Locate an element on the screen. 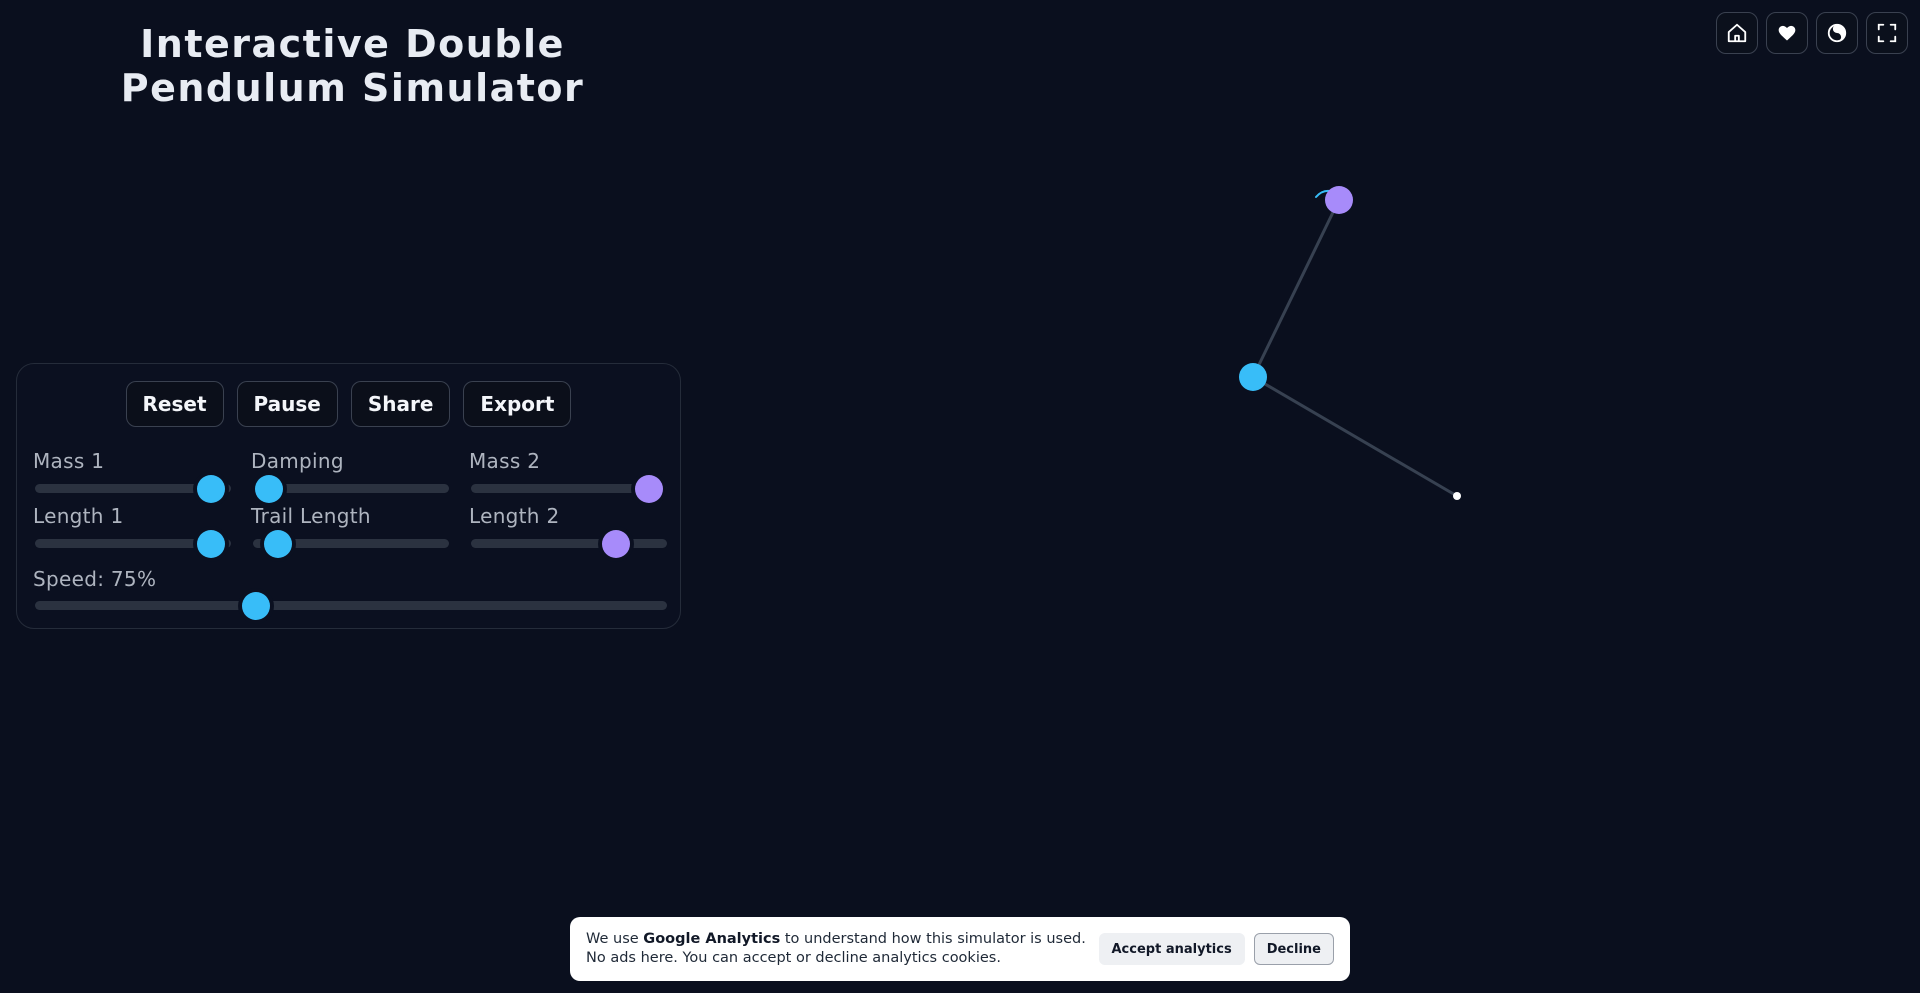 The width and height of the screenshot is (1920, 993). pivot-point is located at coordinates (1457, 496).